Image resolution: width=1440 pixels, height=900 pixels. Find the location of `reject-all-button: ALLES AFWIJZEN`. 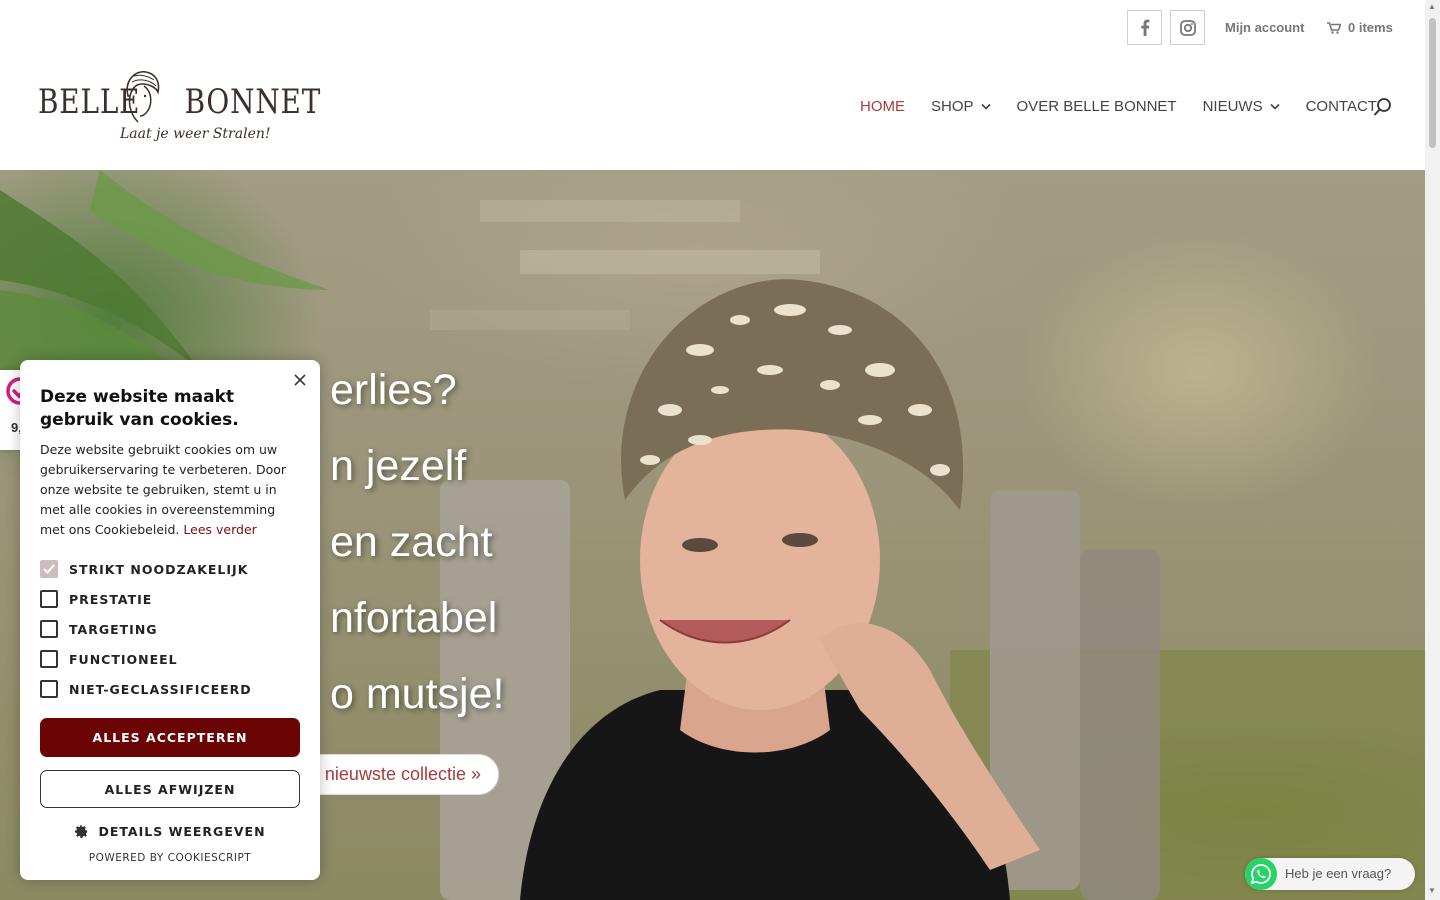

reject-all-button: ALLES AFWIJZEN is located at coordinates (170, 789).